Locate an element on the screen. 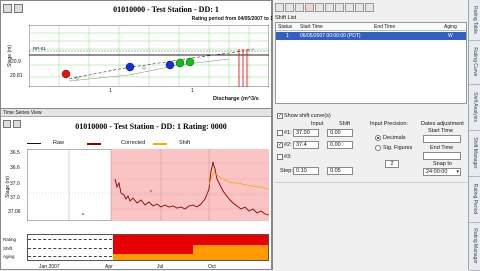 The width and height of the screenshot is (480, 271). rating-marker-label: RP-01 is located at coordinates (39, 48).